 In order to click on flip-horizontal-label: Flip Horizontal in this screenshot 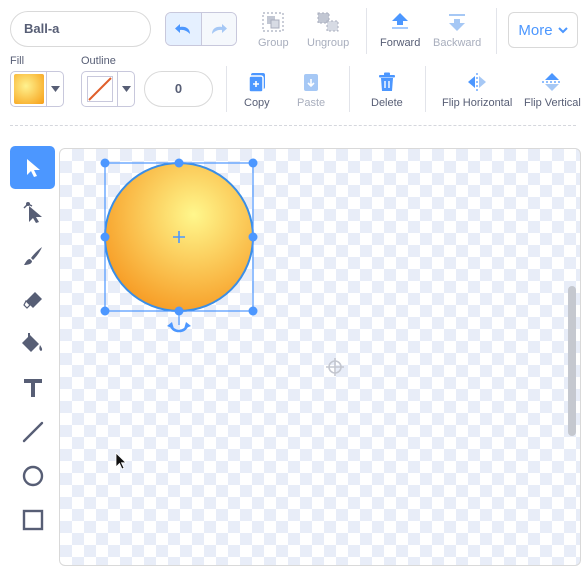, I will do `click(477, 103)`.